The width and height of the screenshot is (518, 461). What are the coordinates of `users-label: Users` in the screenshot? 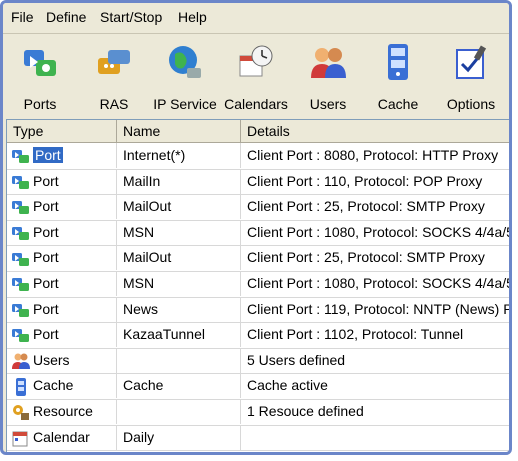 It's located at (328, 104).